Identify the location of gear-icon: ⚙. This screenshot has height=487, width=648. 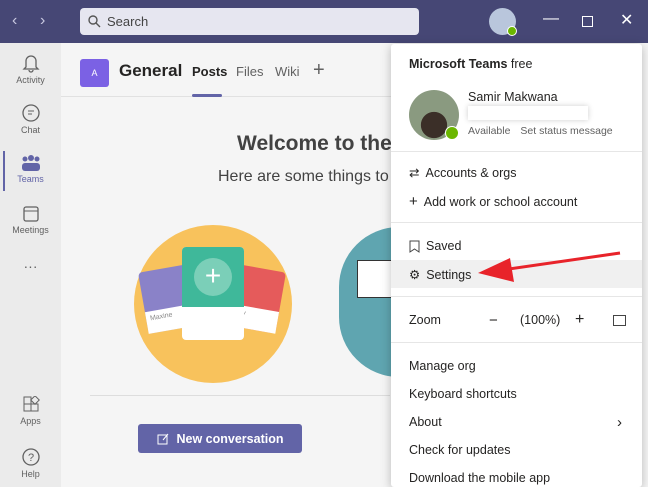
(415, 275).